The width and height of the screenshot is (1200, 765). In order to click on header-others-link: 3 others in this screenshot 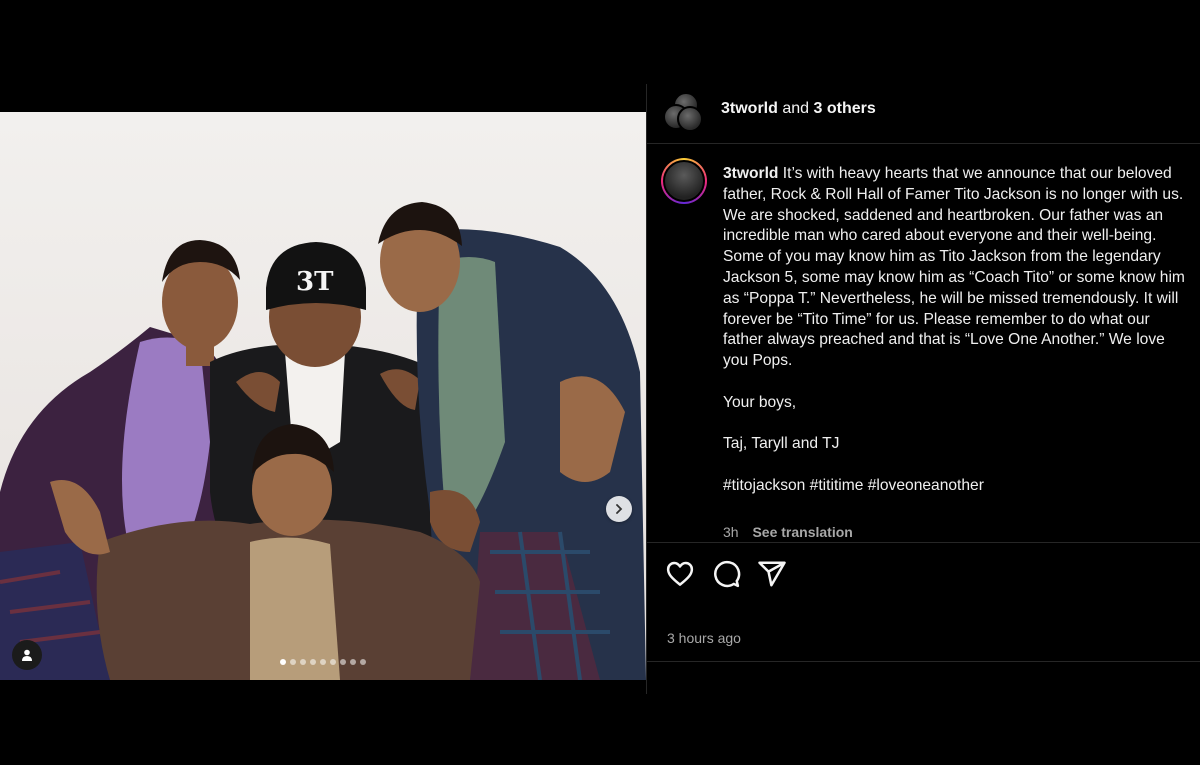, I will do `click(845, 108)`.